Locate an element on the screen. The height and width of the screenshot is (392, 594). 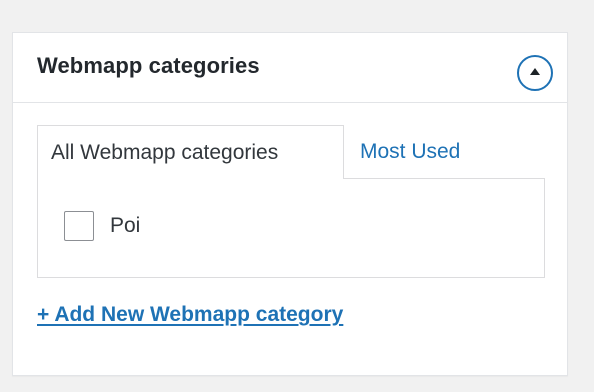
toggle-panel-button is located at coordinates (535, 73).